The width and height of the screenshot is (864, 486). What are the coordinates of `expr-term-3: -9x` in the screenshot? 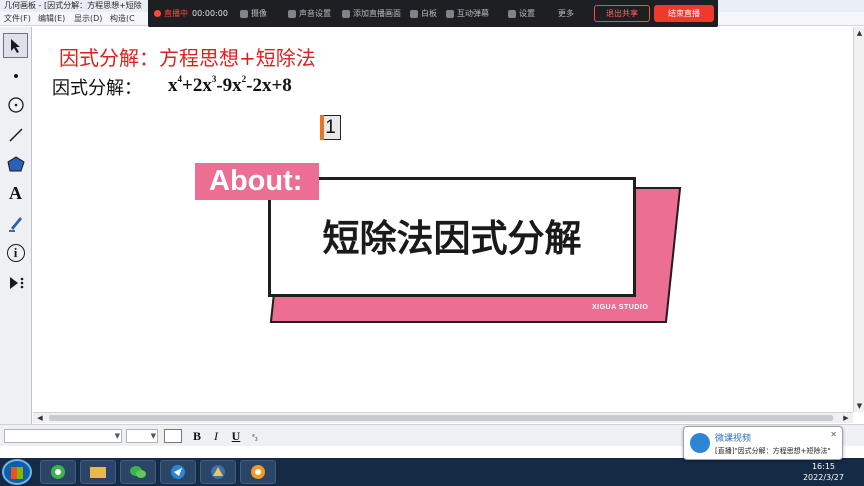 It's located at (229, 85).